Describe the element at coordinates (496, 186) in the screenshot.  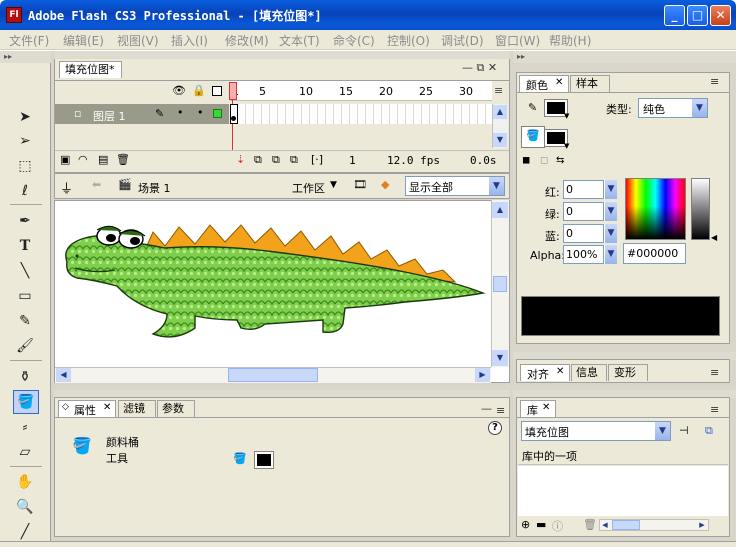
I see `zoom-dropdown-arrow: ▼` at that location.